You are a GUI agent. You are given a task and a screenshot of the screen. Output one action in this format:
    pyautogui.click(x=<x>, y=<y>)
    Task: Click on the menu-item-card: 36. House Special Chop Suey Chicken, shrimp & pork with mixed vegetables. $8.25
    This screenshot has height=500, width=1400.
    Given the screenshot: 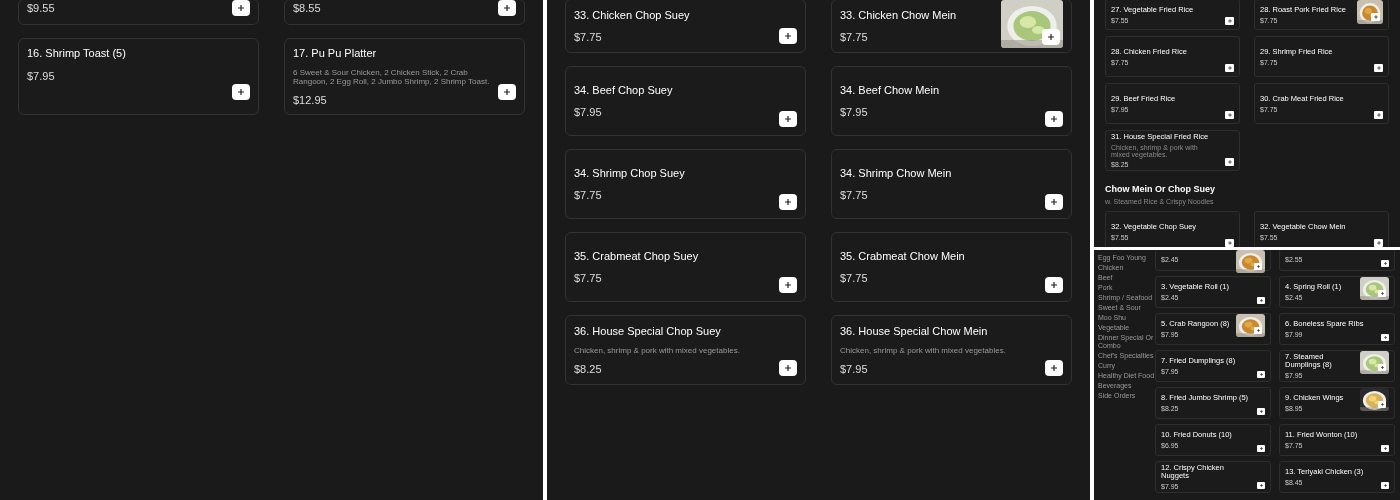 What is the action you would take?
    pyautogui.click(x=685, y=350)
    